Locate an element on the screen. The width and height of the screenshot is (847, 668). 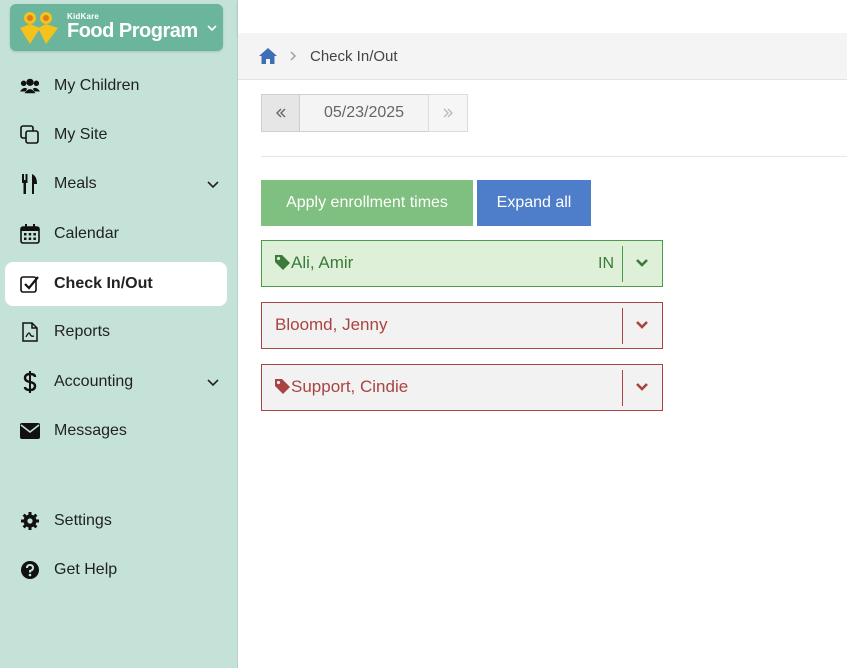
sidebar-item-calendar: Calendar is located at coordinates (116, 234).